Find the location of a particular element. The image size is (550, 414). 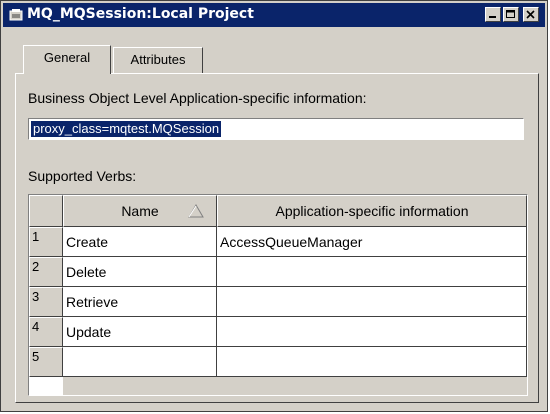

tab-general-label: General is located at coordinates (67, 57).